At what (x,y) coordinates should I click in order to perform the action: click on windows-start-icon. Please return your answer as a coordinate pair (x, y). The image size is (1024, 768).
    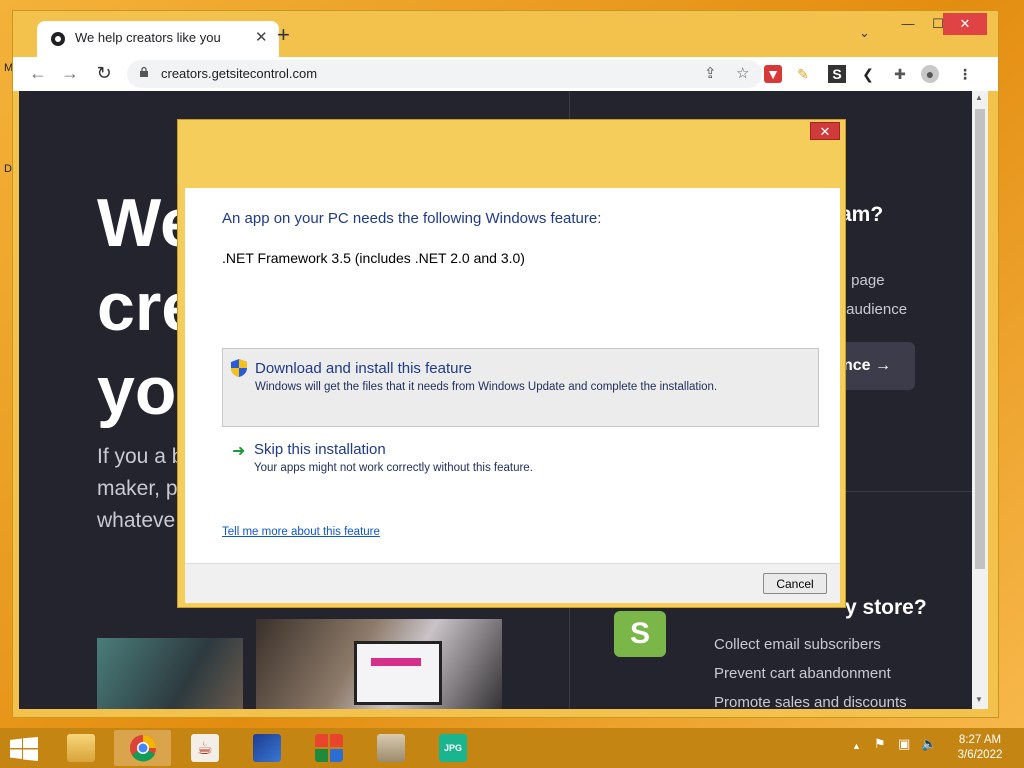
    Looking at the image, I should click on (24, 749).